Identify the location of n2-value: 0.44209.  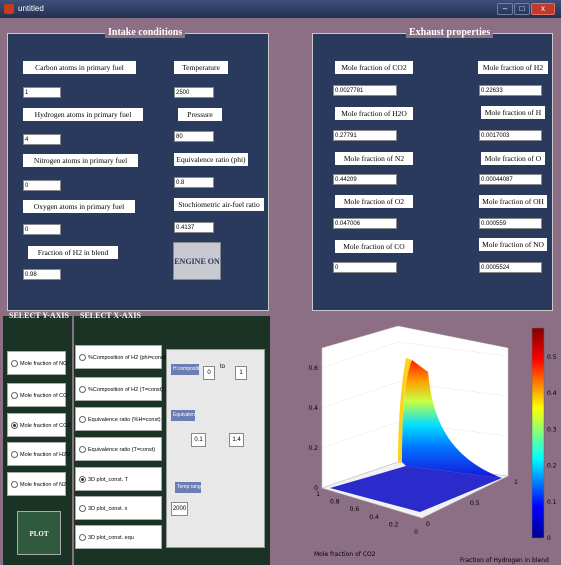
(365, 179).